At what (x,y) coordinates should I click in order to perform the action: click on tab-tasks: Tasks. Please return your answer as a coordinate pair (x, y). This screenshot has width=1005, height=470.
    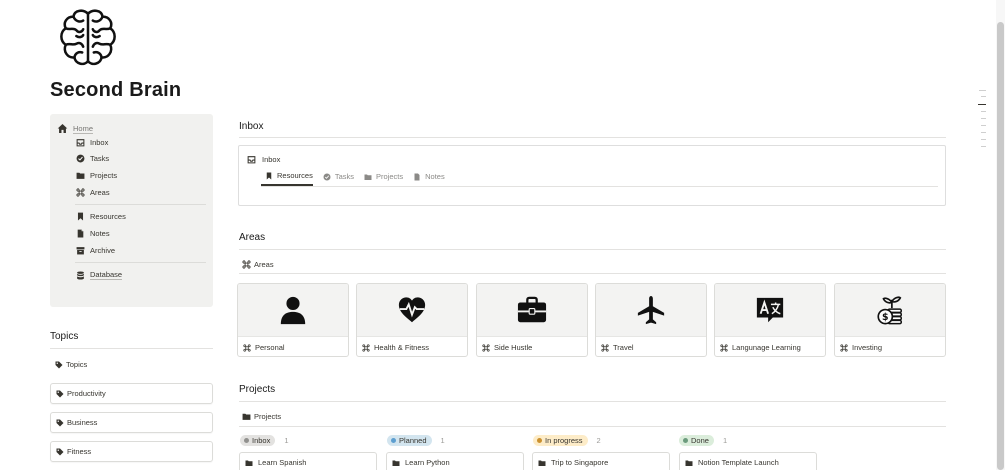
    Looking at the image, I should click on (336, 178).